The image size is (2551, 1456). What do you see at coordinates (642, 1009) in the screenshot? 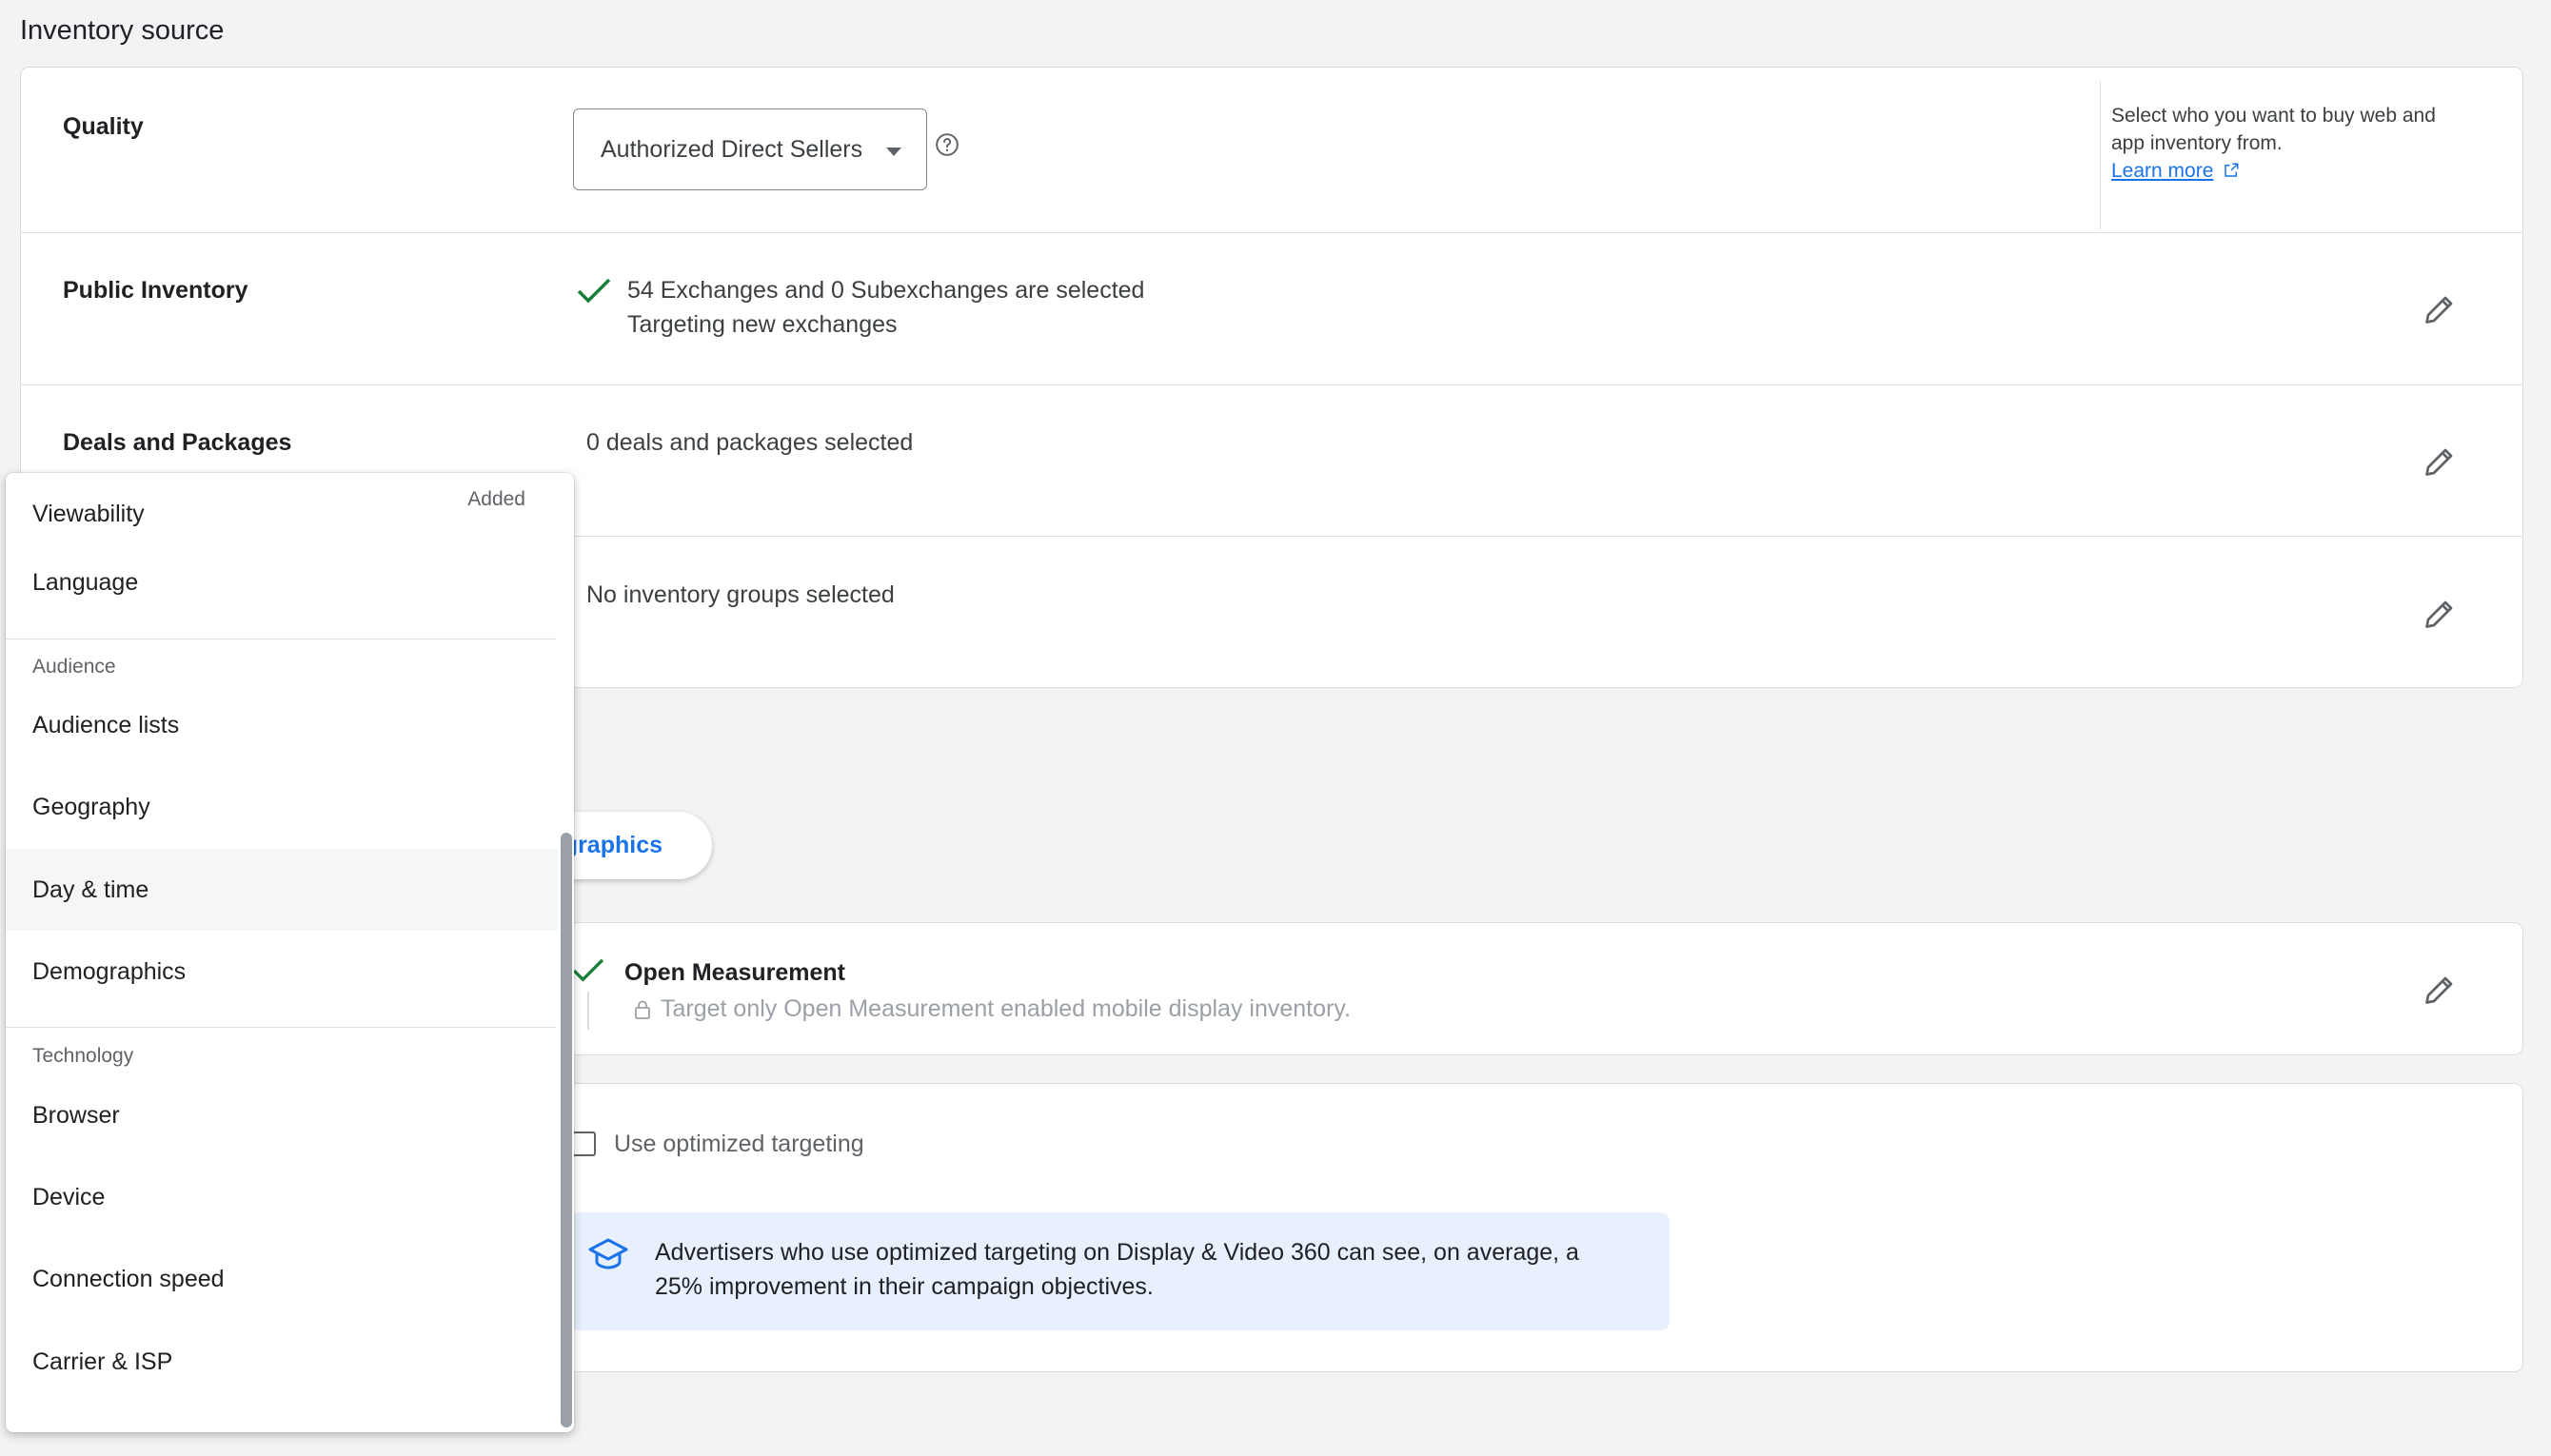
I see `lock-icon` at bounding box center [642, 1009].